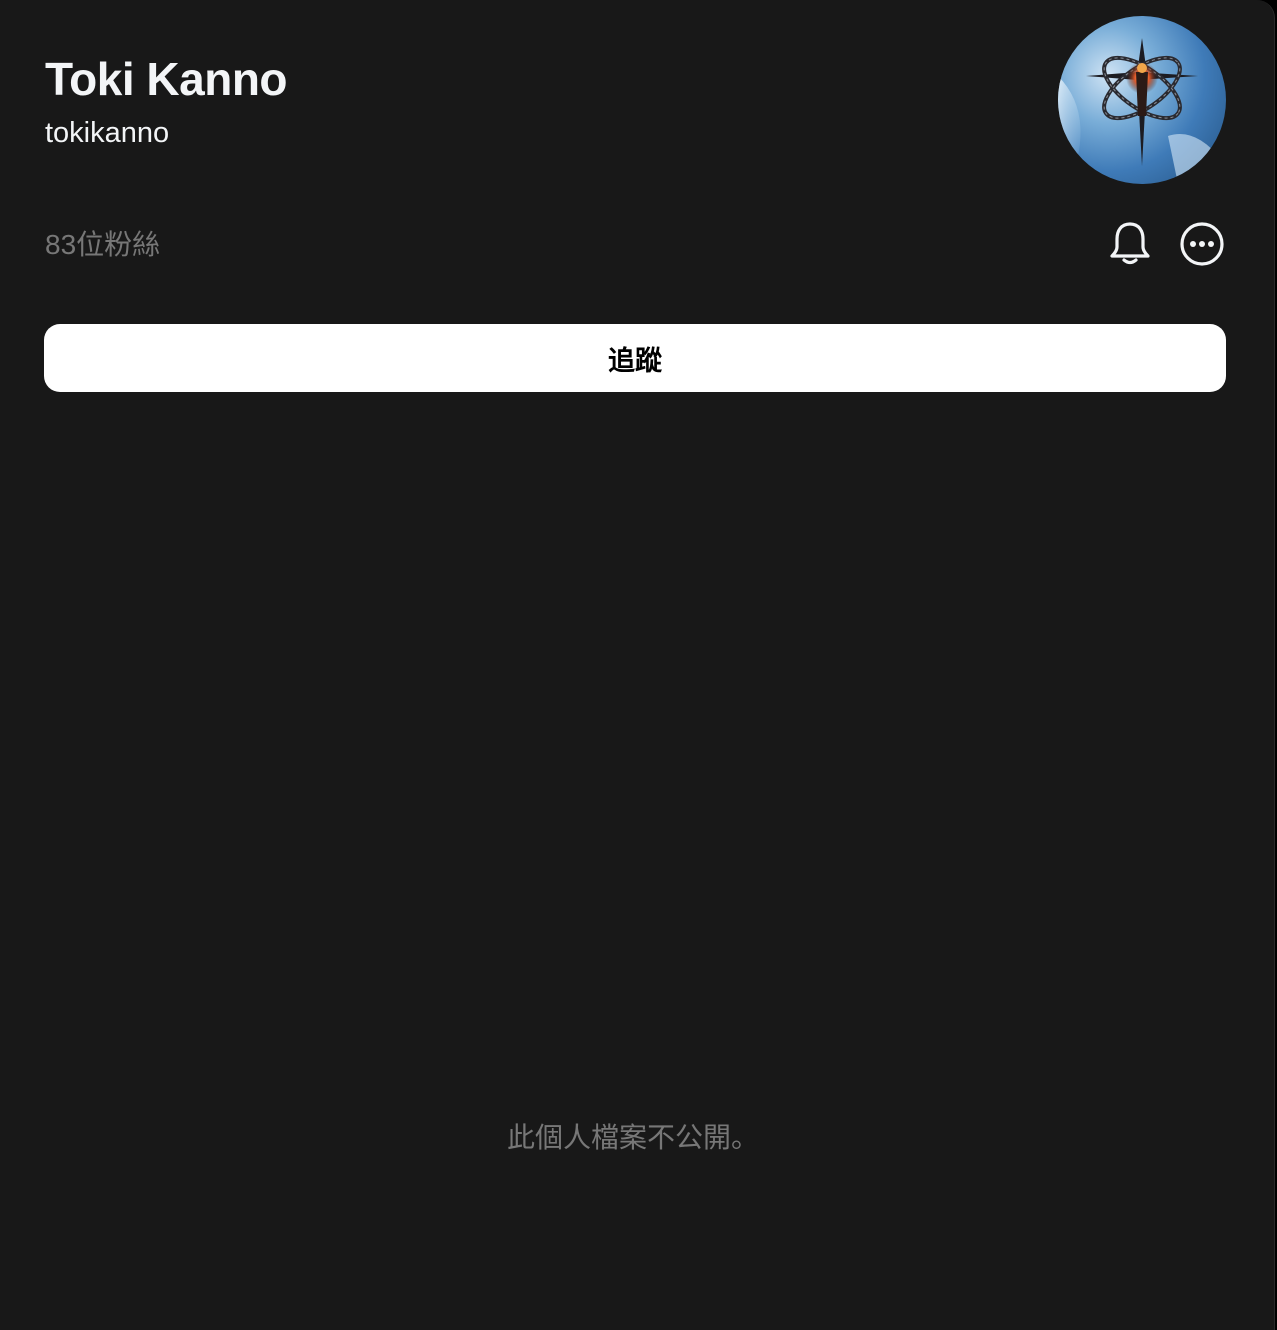  I want to click on display-name: Toki Kanno, so click(166, 79).